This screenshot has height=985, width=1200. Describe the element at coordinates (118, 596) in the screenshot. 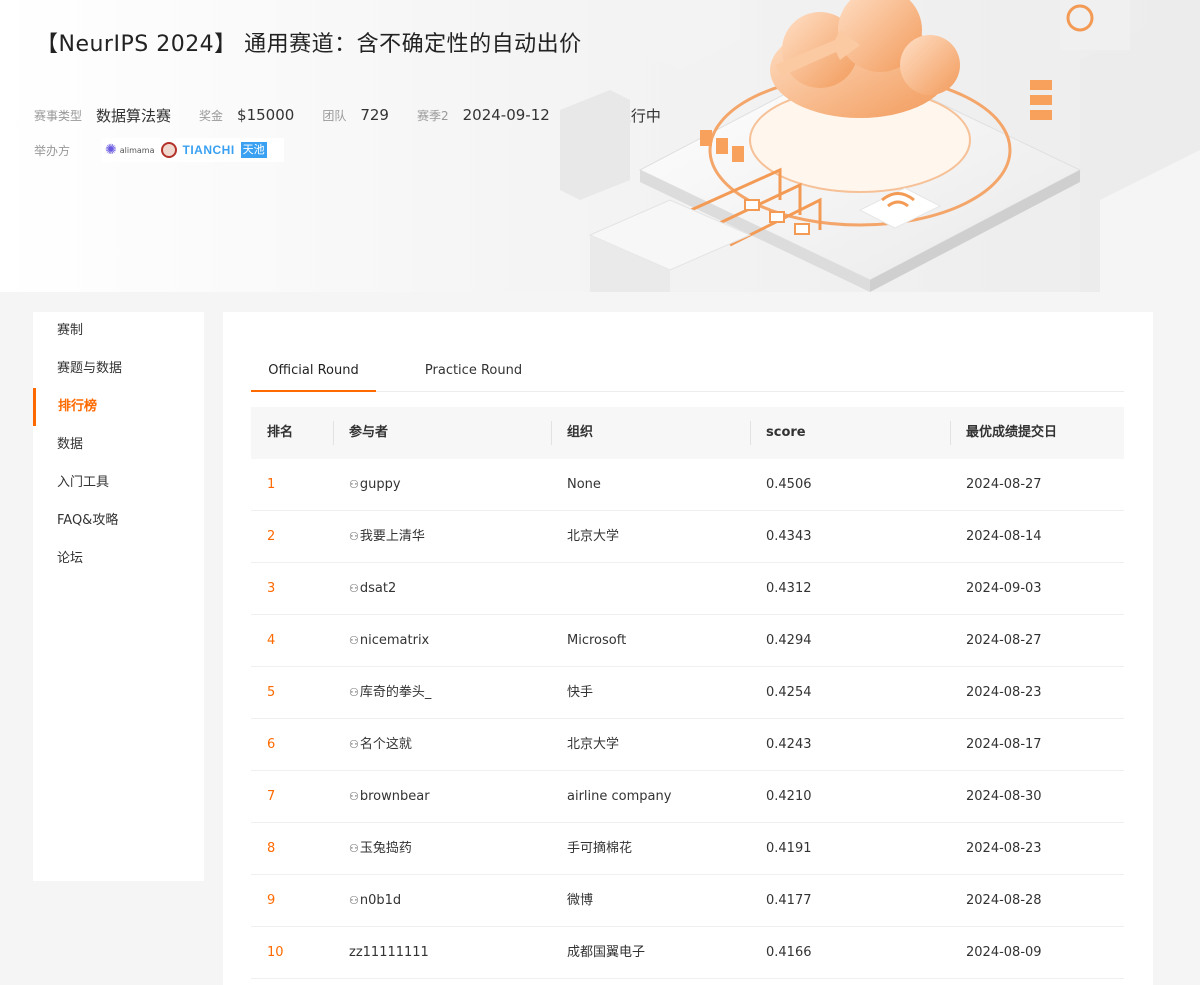

I see `sidebar-nav: 赛制 赛题与数据 排行榜 数据 入门工具 FAQ&攻略 论坛` at that location.